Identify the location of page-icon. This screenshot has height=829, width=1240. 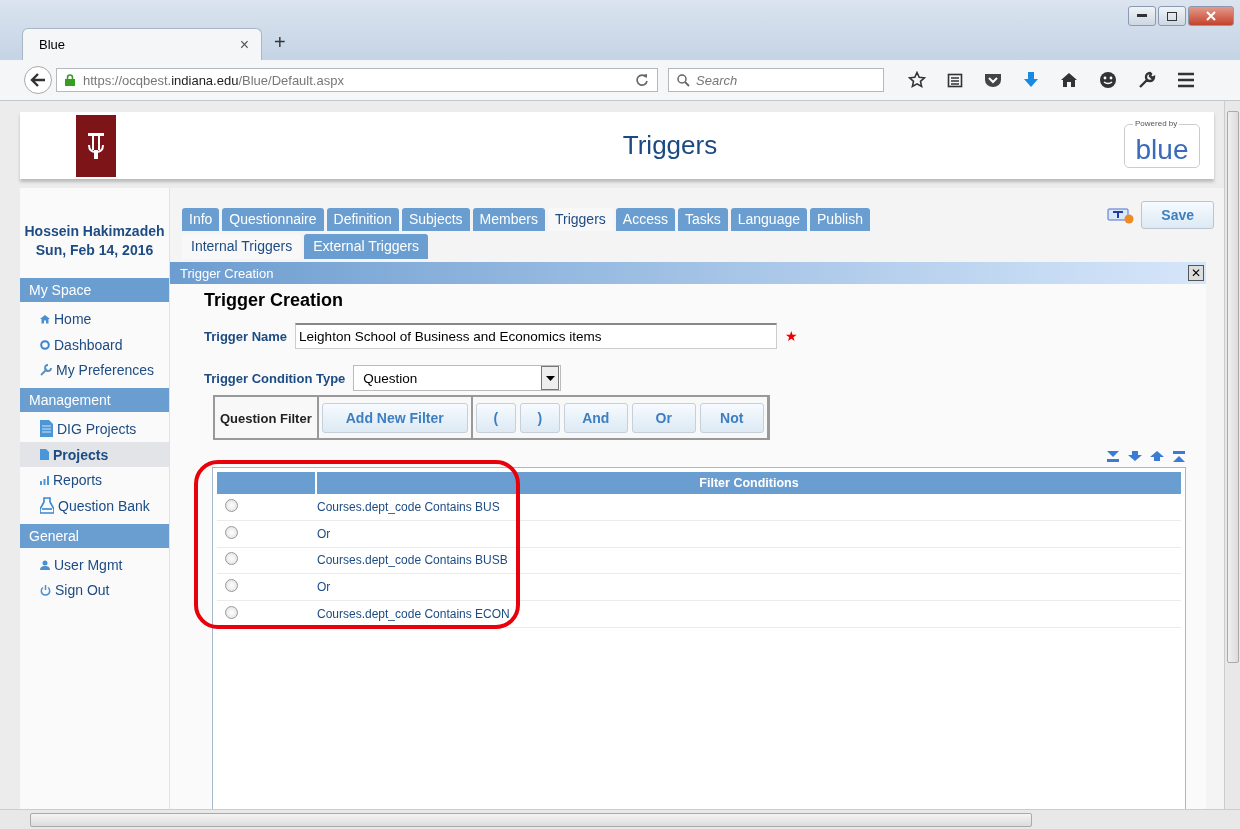
(44, 455).